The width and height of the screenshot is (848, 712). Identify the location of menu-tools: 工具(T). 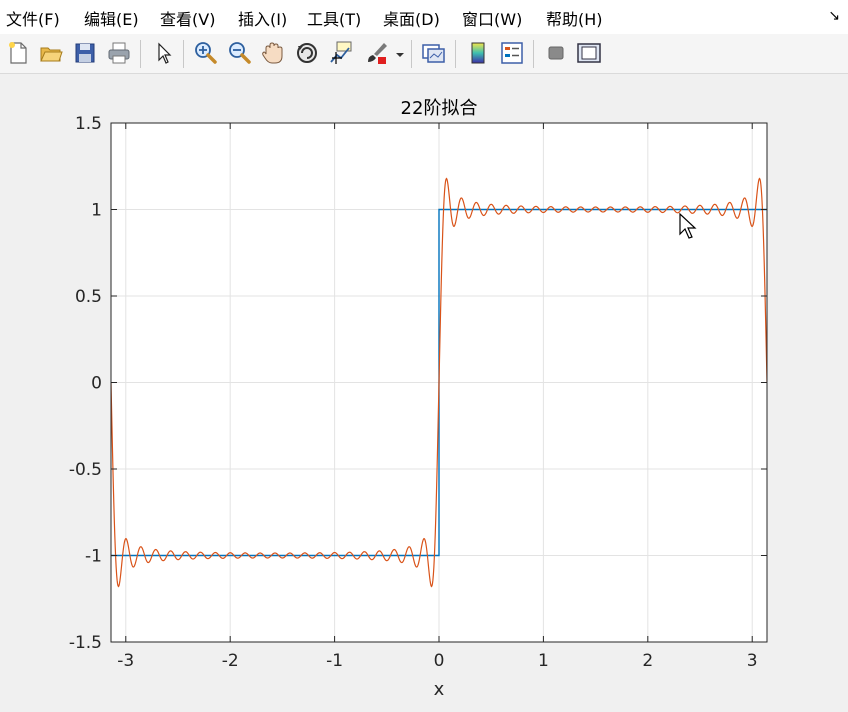
(334, 18).